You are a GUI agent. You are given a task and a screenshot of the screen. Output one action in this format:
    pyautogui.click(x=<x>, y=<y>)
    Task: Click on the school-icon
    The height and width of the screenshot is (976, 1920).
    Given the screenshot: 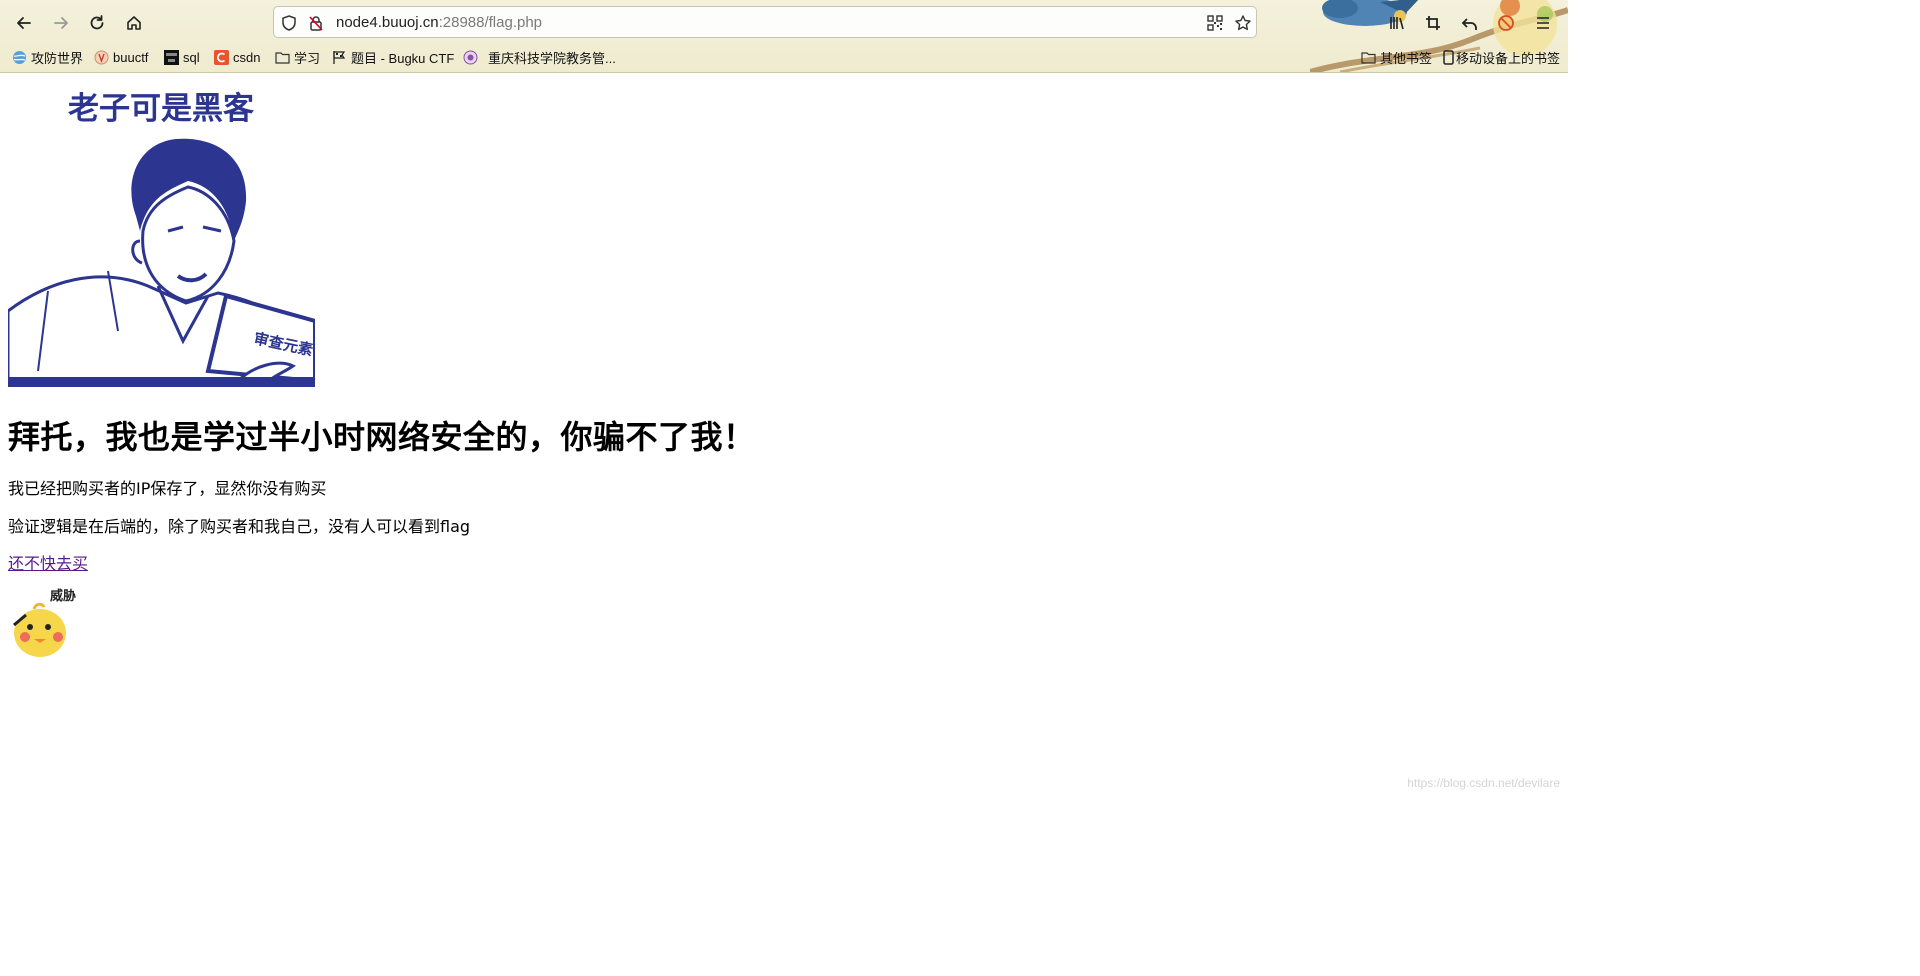 What is the action you would take?
    pyautogui.click(x=470, y=57)
    